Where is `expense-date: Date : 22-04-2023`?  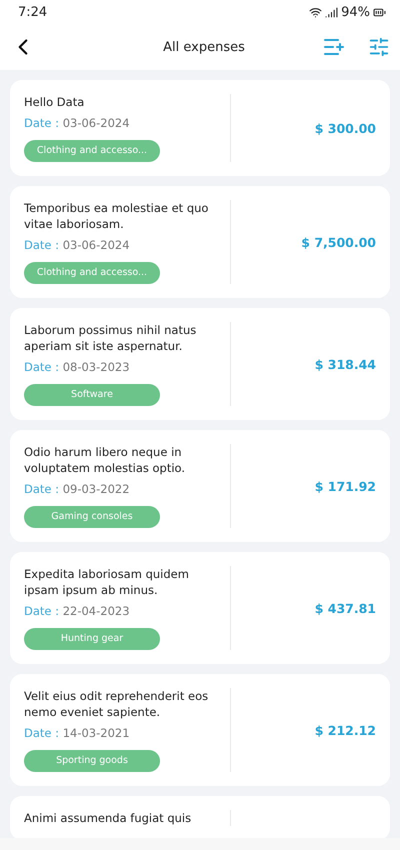 expense-date: Date : 22-04-2023 is located at coordinates (77, 611).